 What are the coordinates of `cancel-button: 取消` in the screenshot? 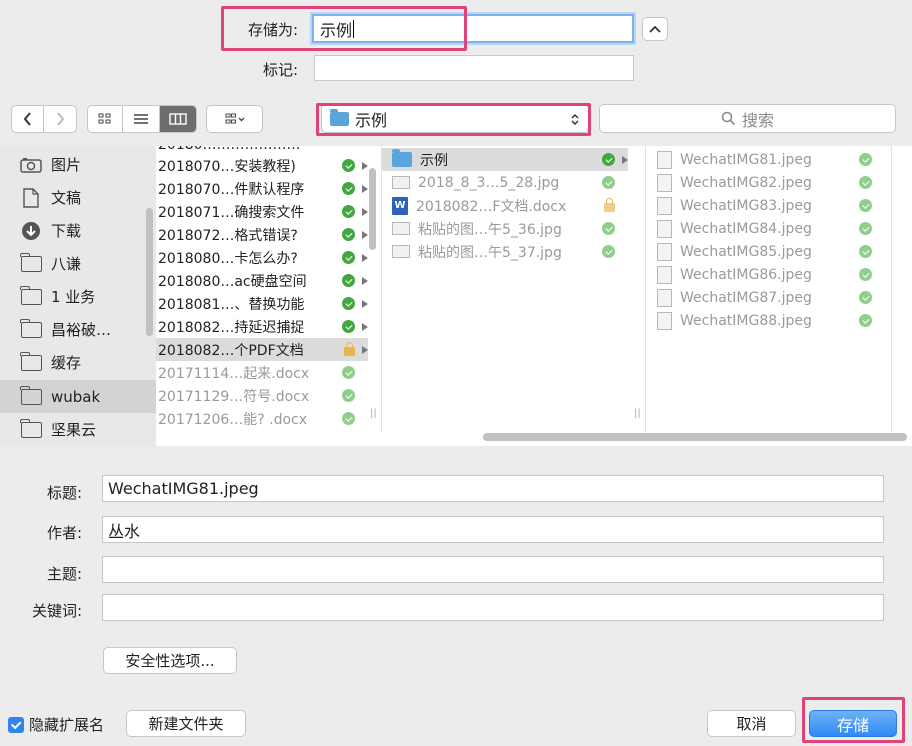 It's located at (751, 723).